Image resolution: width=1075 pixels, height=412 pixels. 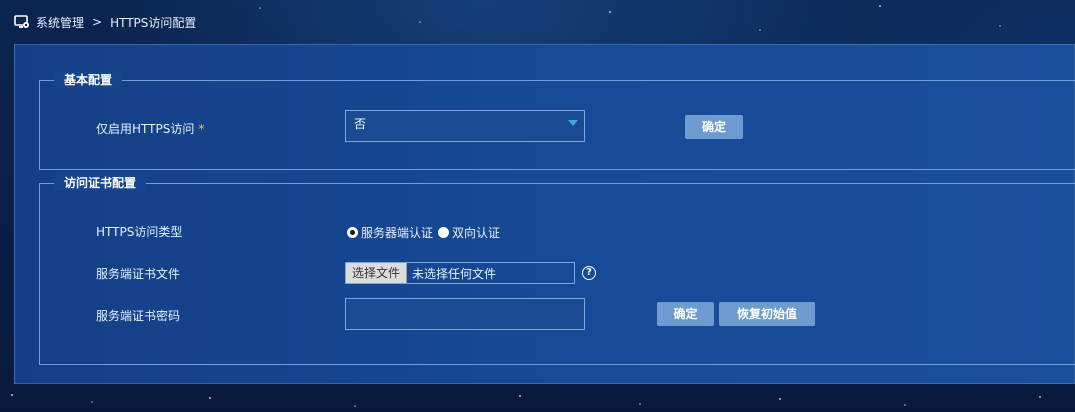 I want to click on access-type-label: HTTPS访问类型, so click(x=139, y=232).